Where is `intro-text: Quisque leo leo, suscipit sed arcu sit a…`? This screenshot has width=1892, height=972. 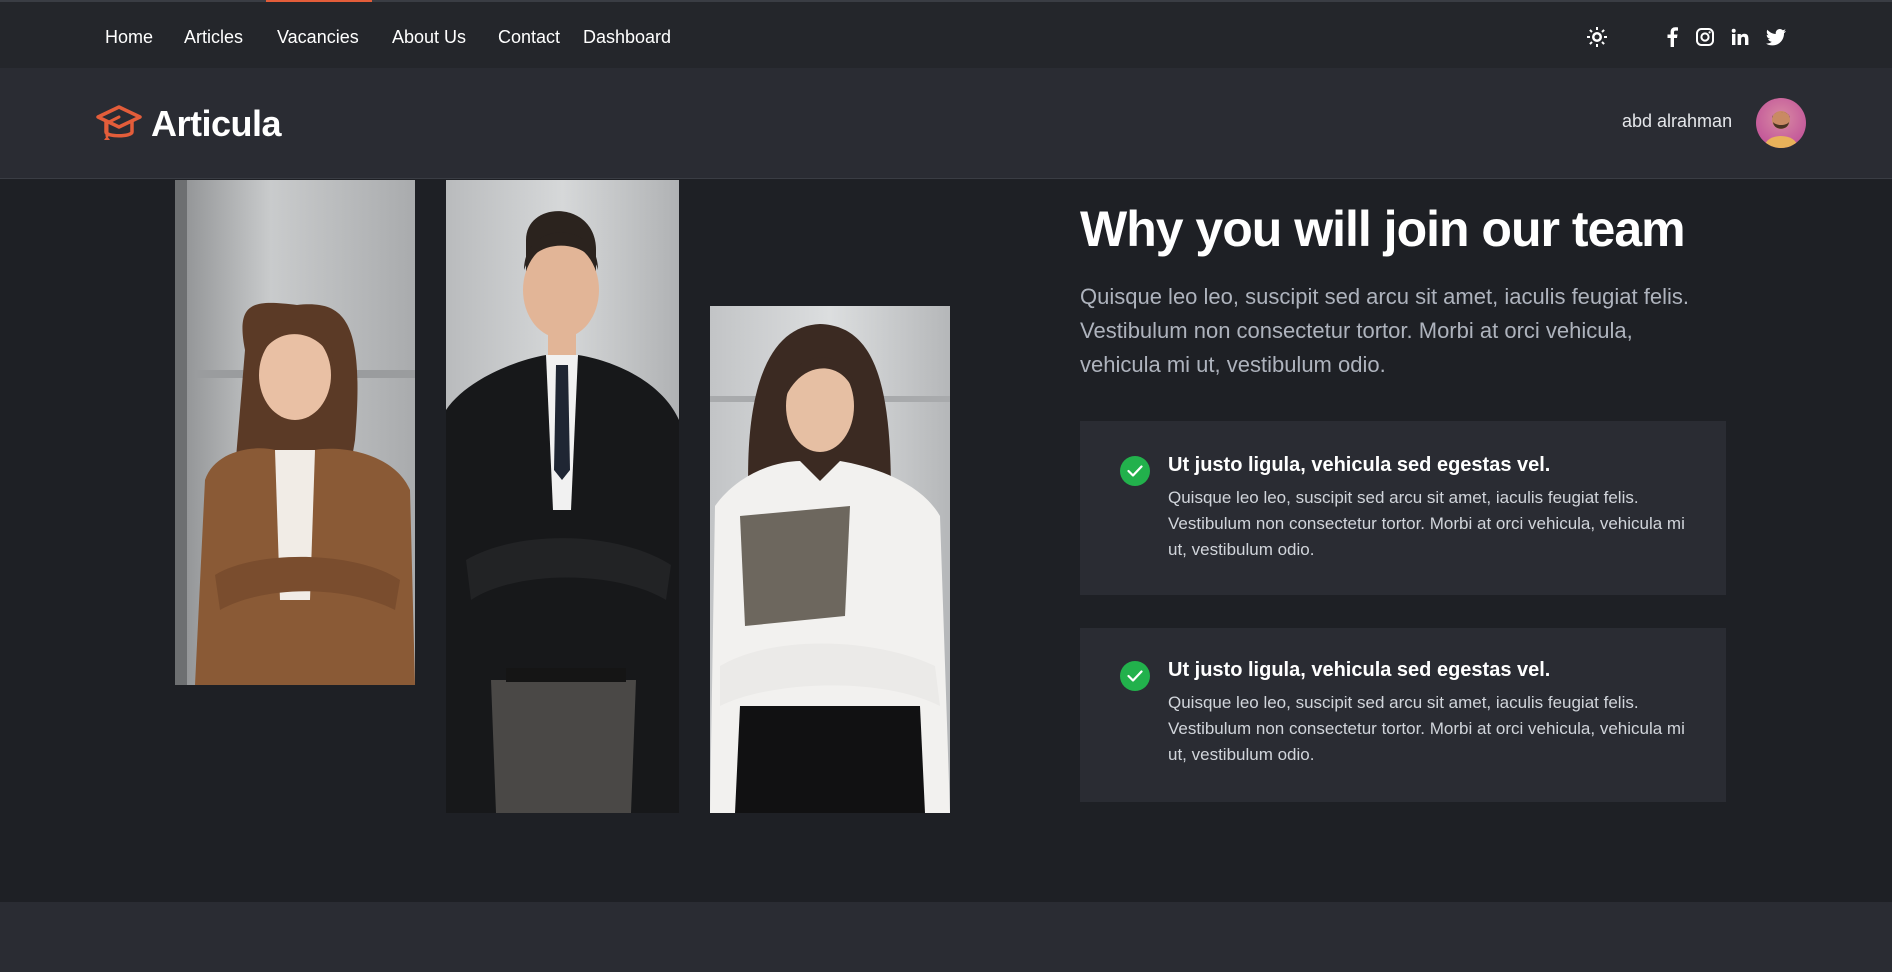 intro-text: Quisque leo leo, suscipit sed arcu sit a… is located at coordinates (1384, 330).